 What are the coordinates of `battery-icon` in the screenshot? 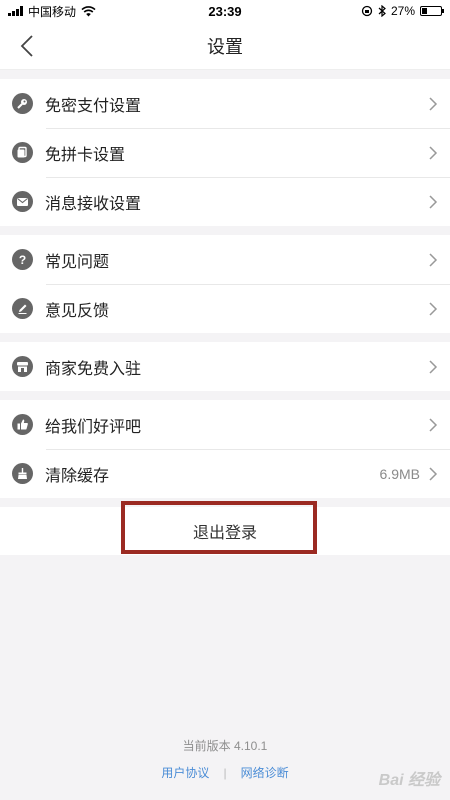 It's located at (432, 11).